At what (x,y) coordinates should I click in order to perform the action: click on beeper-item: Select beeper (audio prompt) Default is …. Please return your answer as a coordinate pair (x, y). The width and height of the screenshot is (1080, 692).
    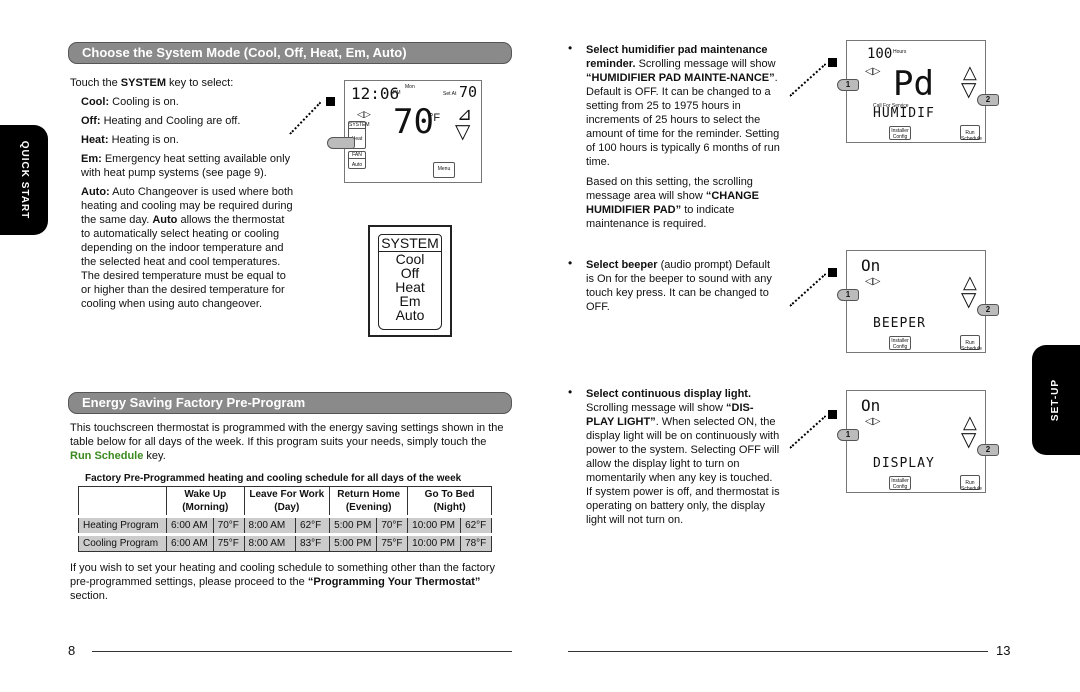
    Looking at the image, I should click on (679, 286).